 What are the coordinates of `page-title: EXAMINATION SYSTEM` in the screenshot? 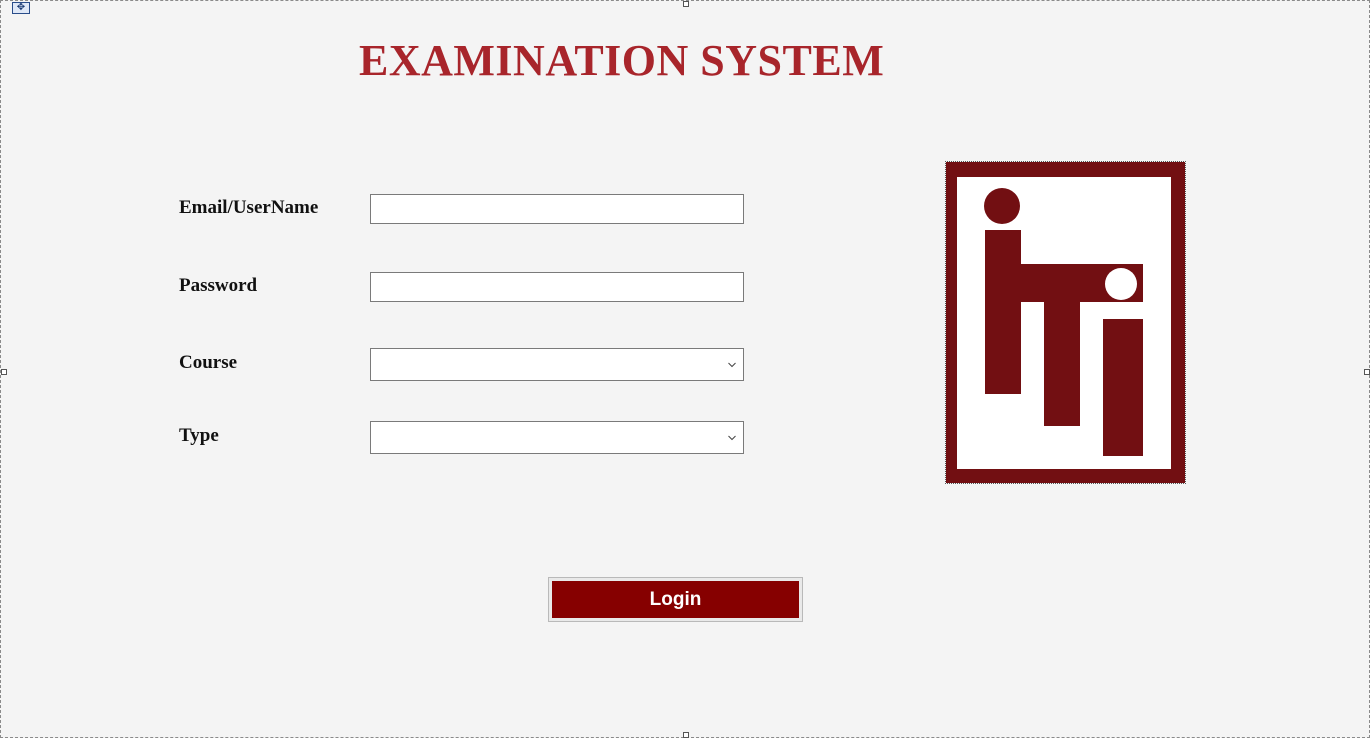 It's located at (622, 60).